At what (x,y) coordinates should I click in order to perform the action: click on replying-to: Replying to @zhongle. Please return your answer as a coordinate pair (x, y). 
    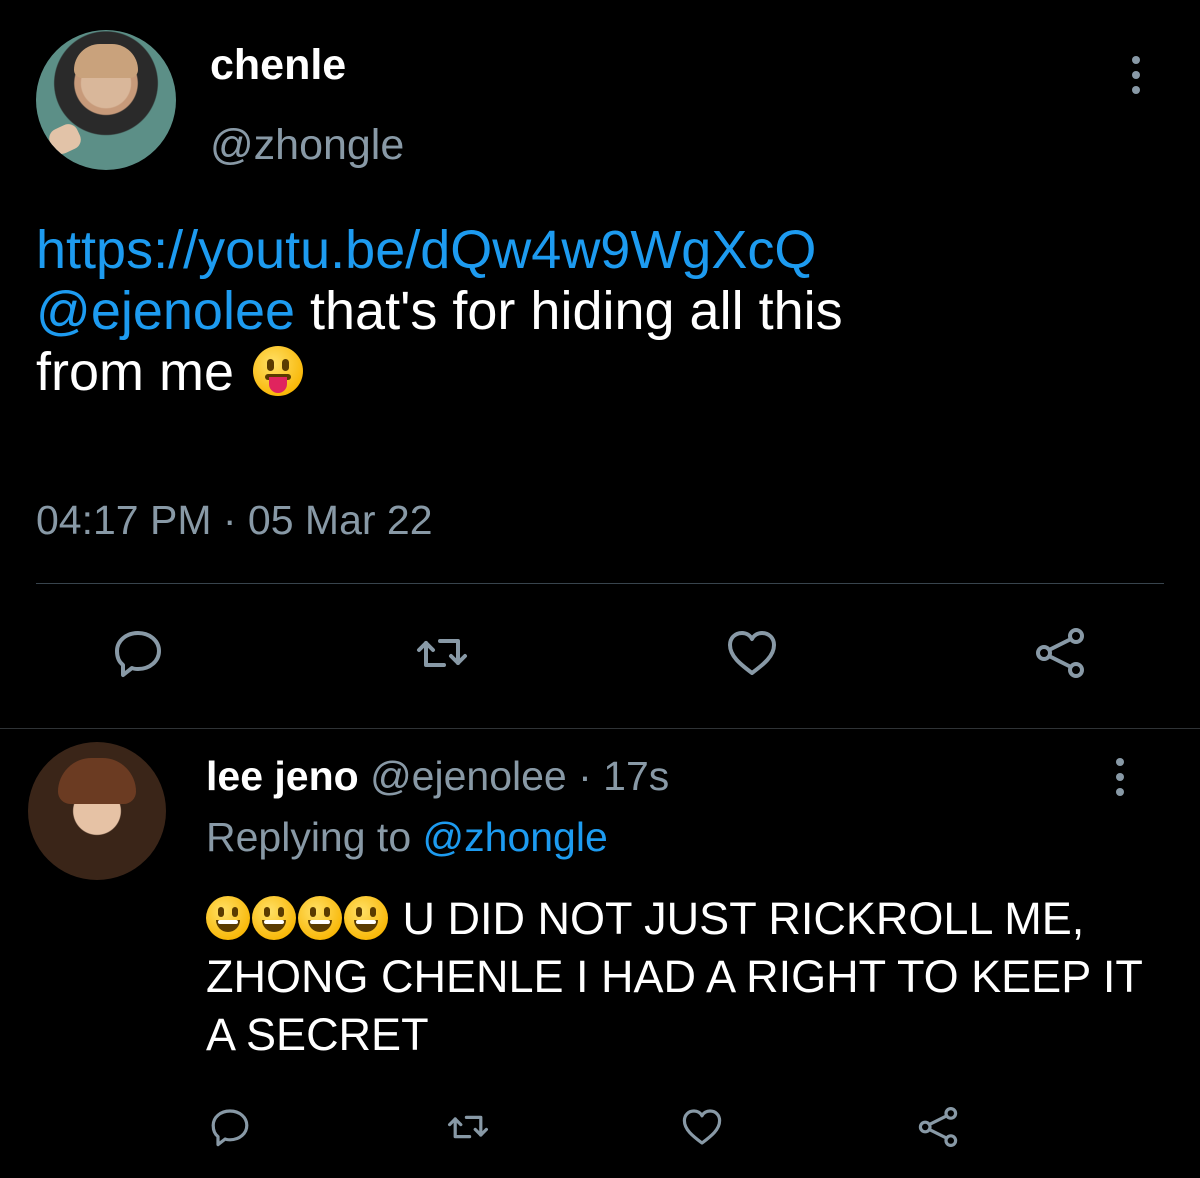
    Looking at the image, I should click on (407, 837).